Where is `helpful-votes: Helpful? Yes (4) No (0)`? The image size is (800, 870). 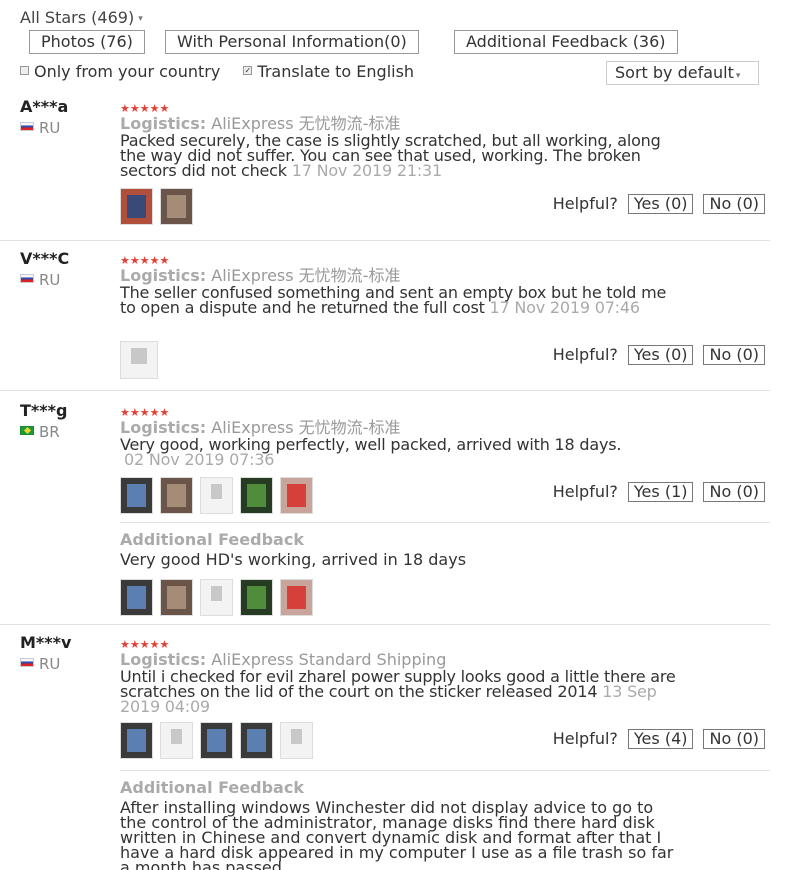
helpful-votes: Helpful? Yes (4) No (0) is located at coordinates (659, 739).